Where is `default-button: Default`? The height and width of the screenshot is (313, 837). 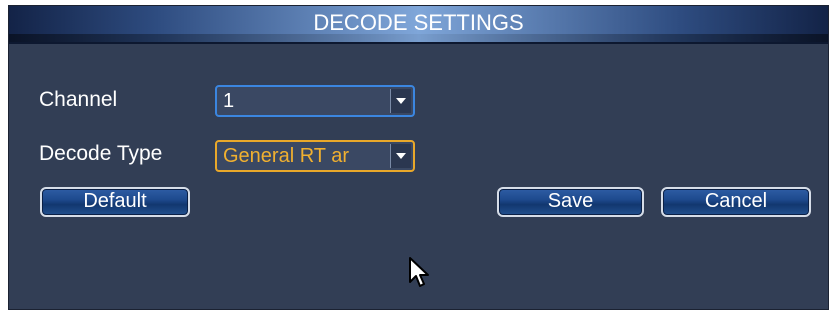 default-button: Default is located at coordinates (115, 202).